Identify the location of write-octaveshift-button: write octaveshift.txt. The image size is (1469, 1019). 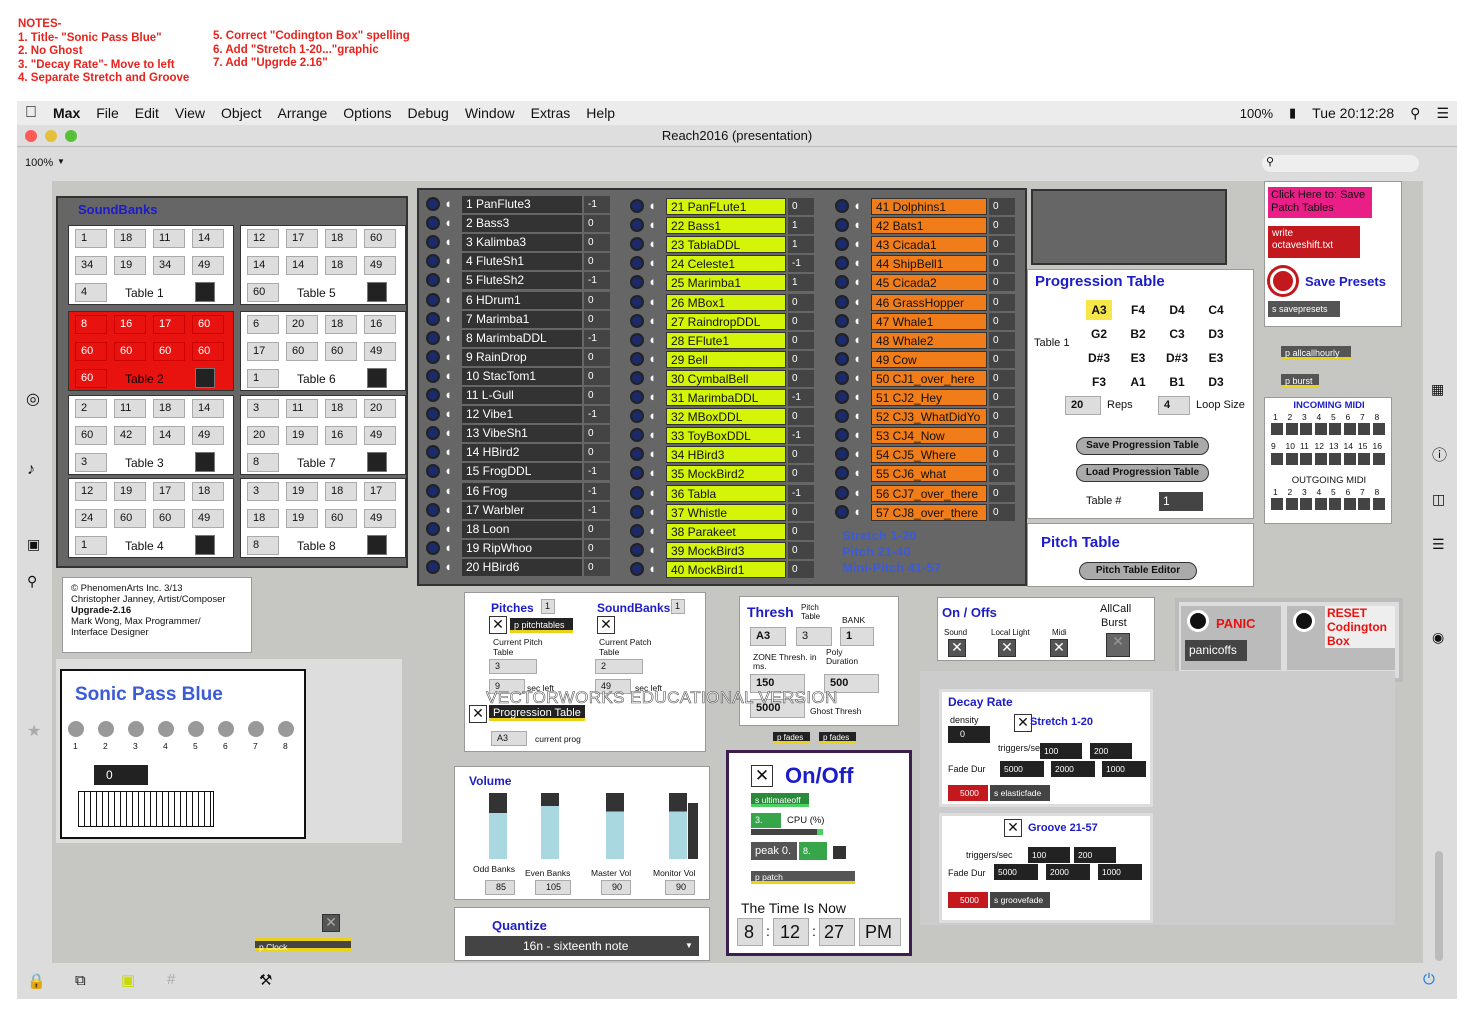
(1314, 242).